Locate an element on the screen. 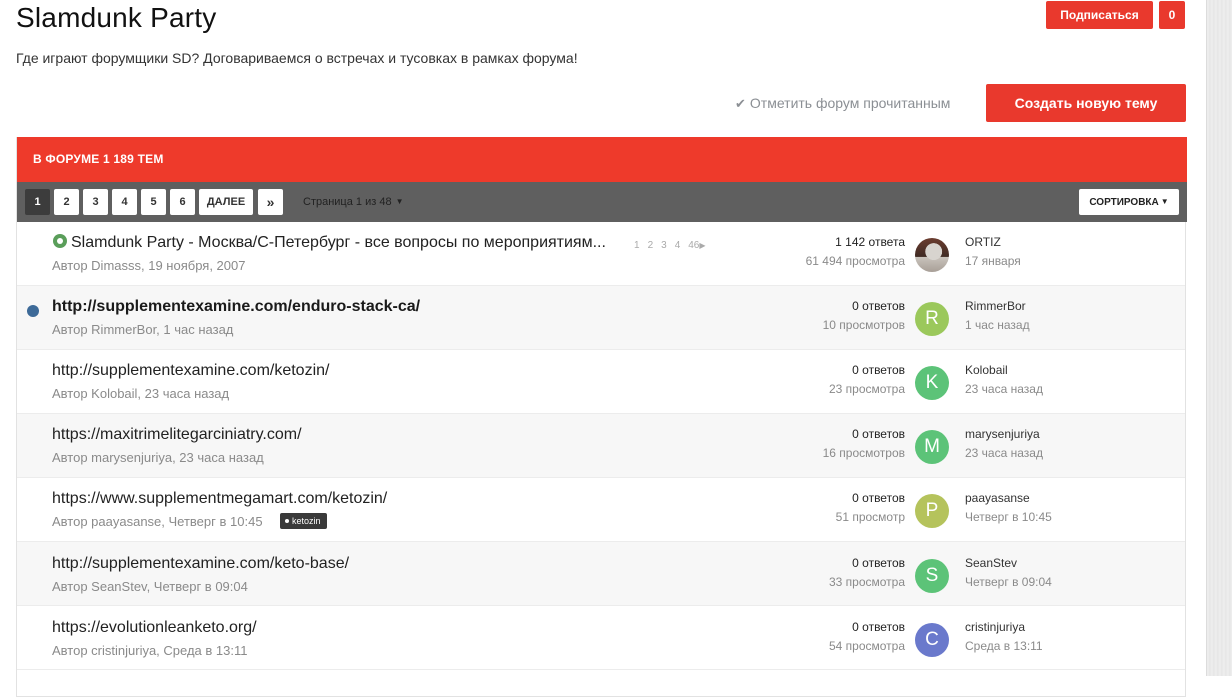 The height and width of the screenshot is (697, 1232). page-link-3: 3 is located at coordinates (95, 202).